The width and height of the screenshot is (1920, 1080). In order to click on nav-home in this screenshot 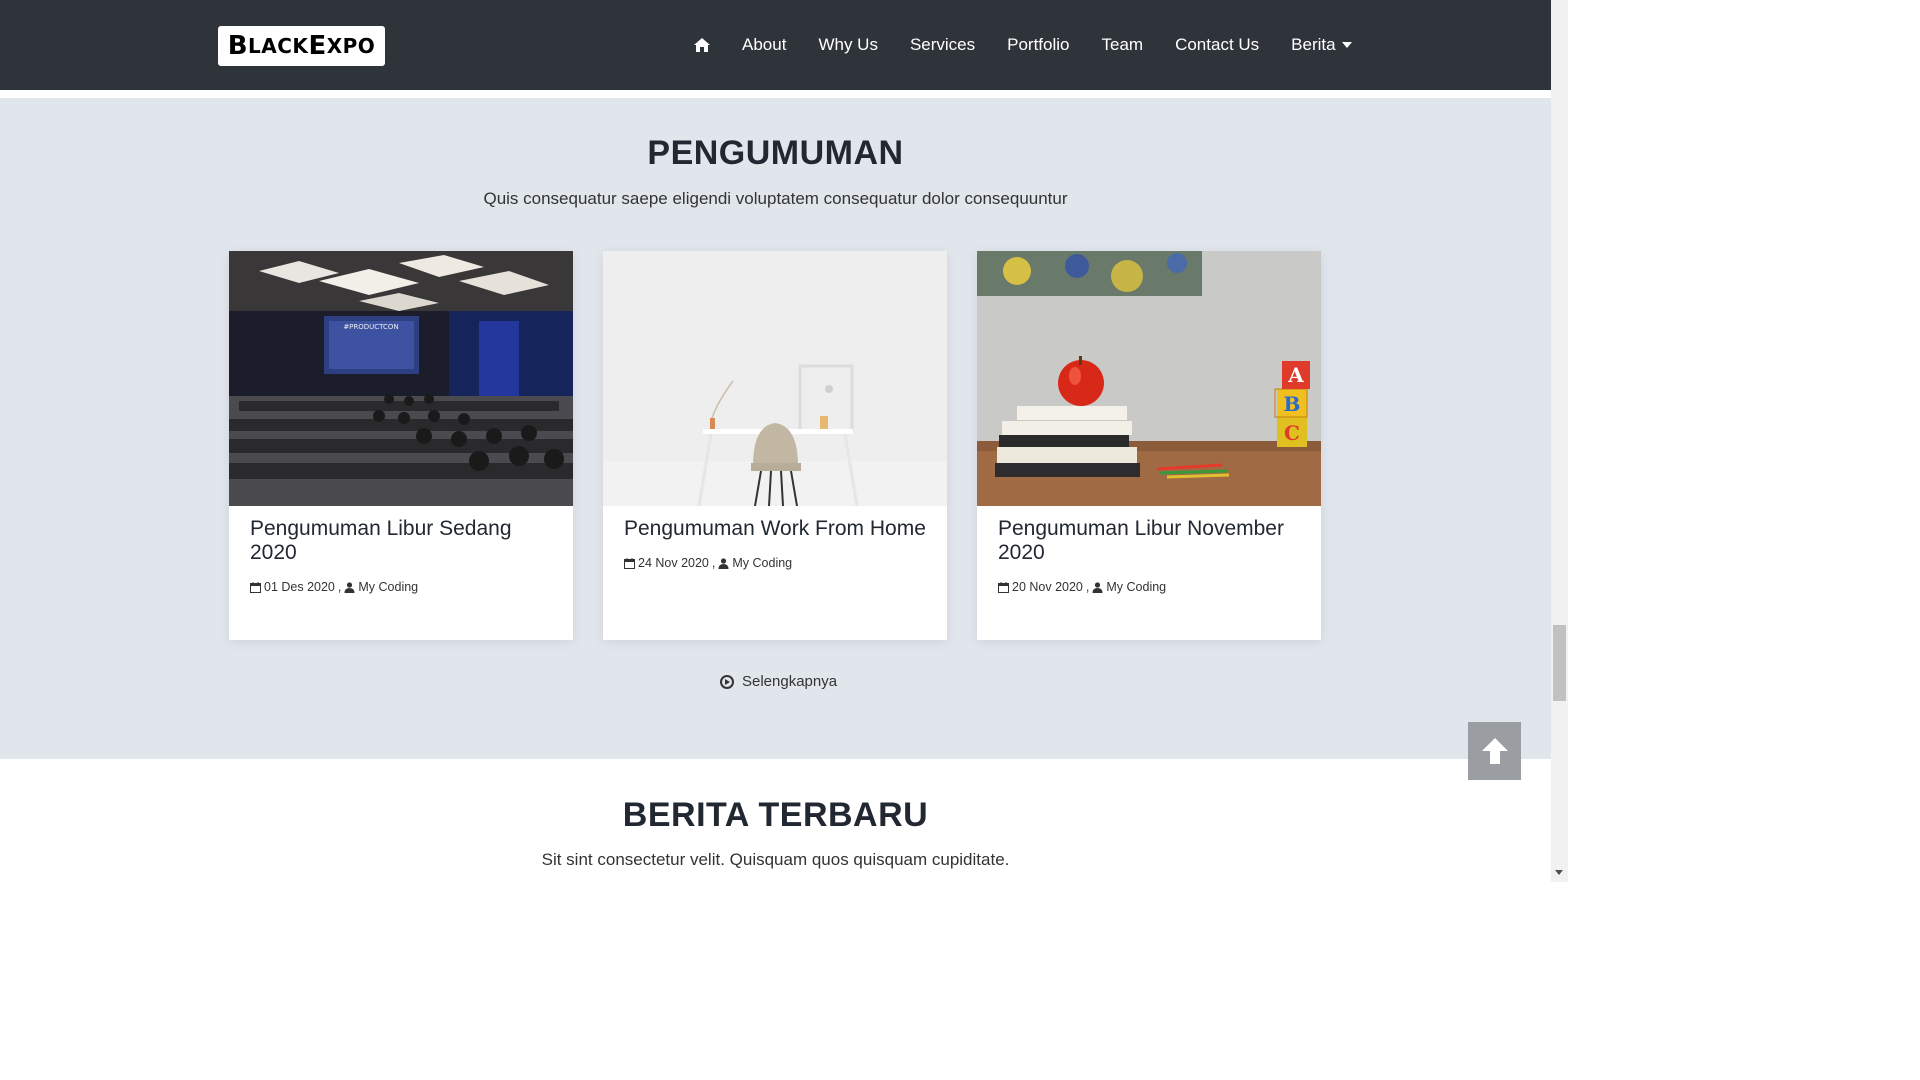, I will do `click(710, 45)`.